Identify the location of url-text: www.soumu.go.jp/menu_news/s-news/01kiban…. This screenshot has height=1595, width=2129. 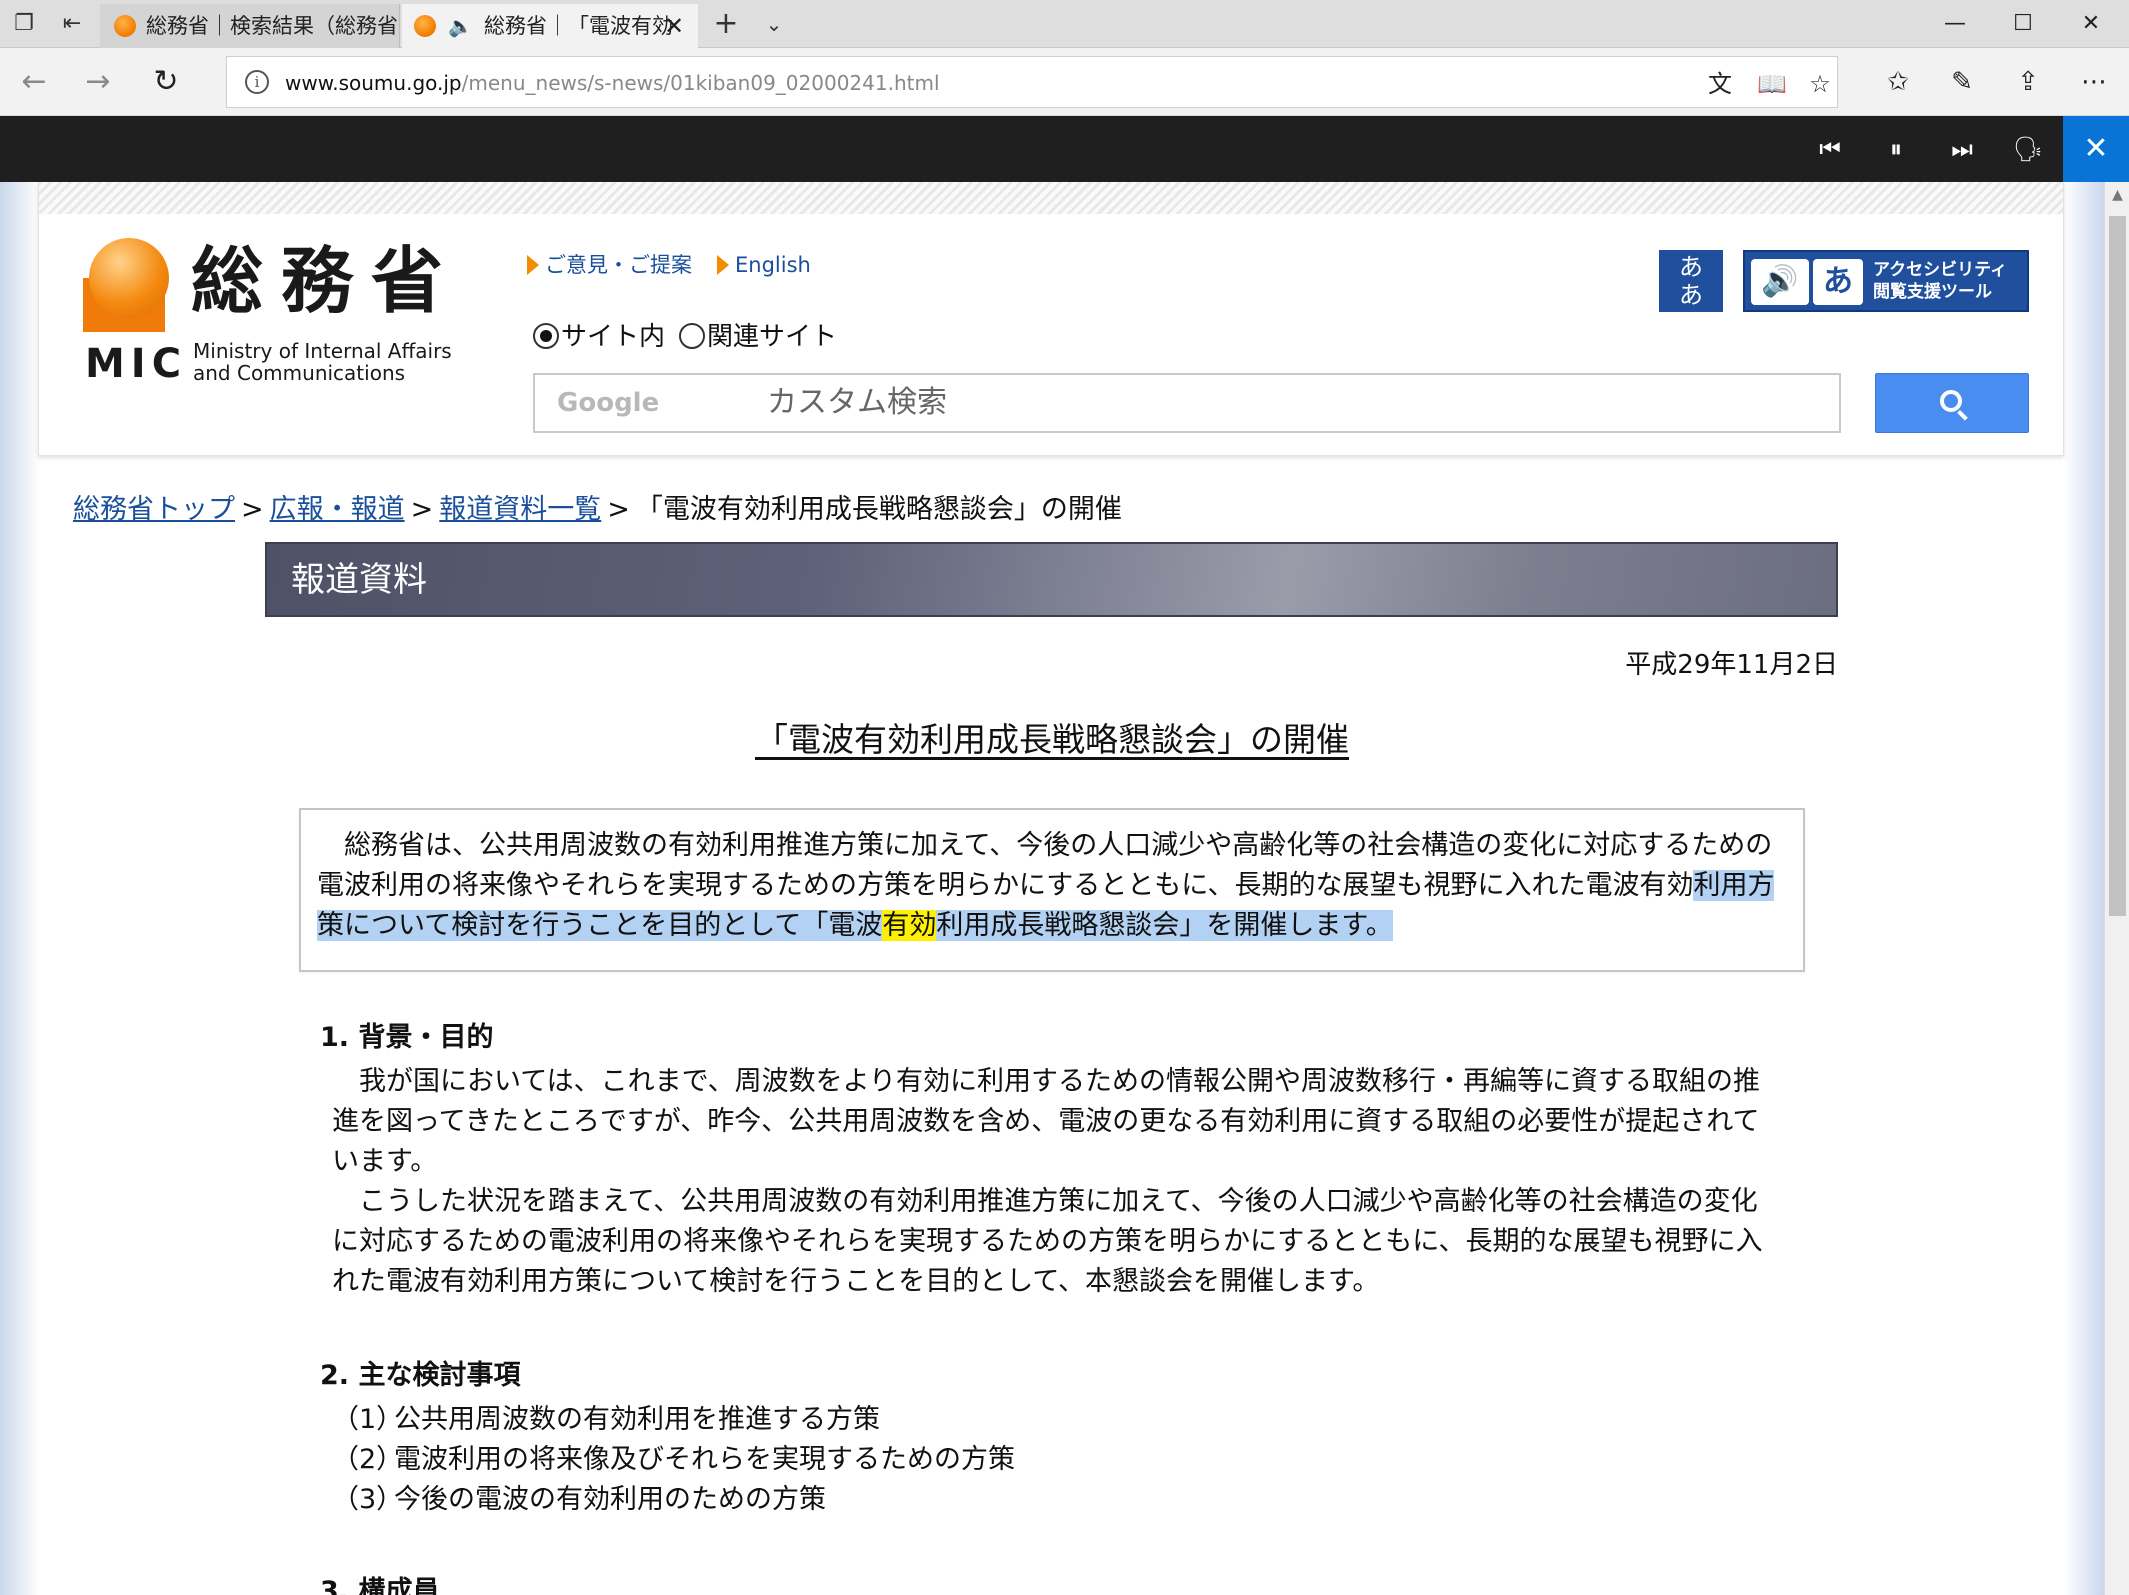
(612, 83).